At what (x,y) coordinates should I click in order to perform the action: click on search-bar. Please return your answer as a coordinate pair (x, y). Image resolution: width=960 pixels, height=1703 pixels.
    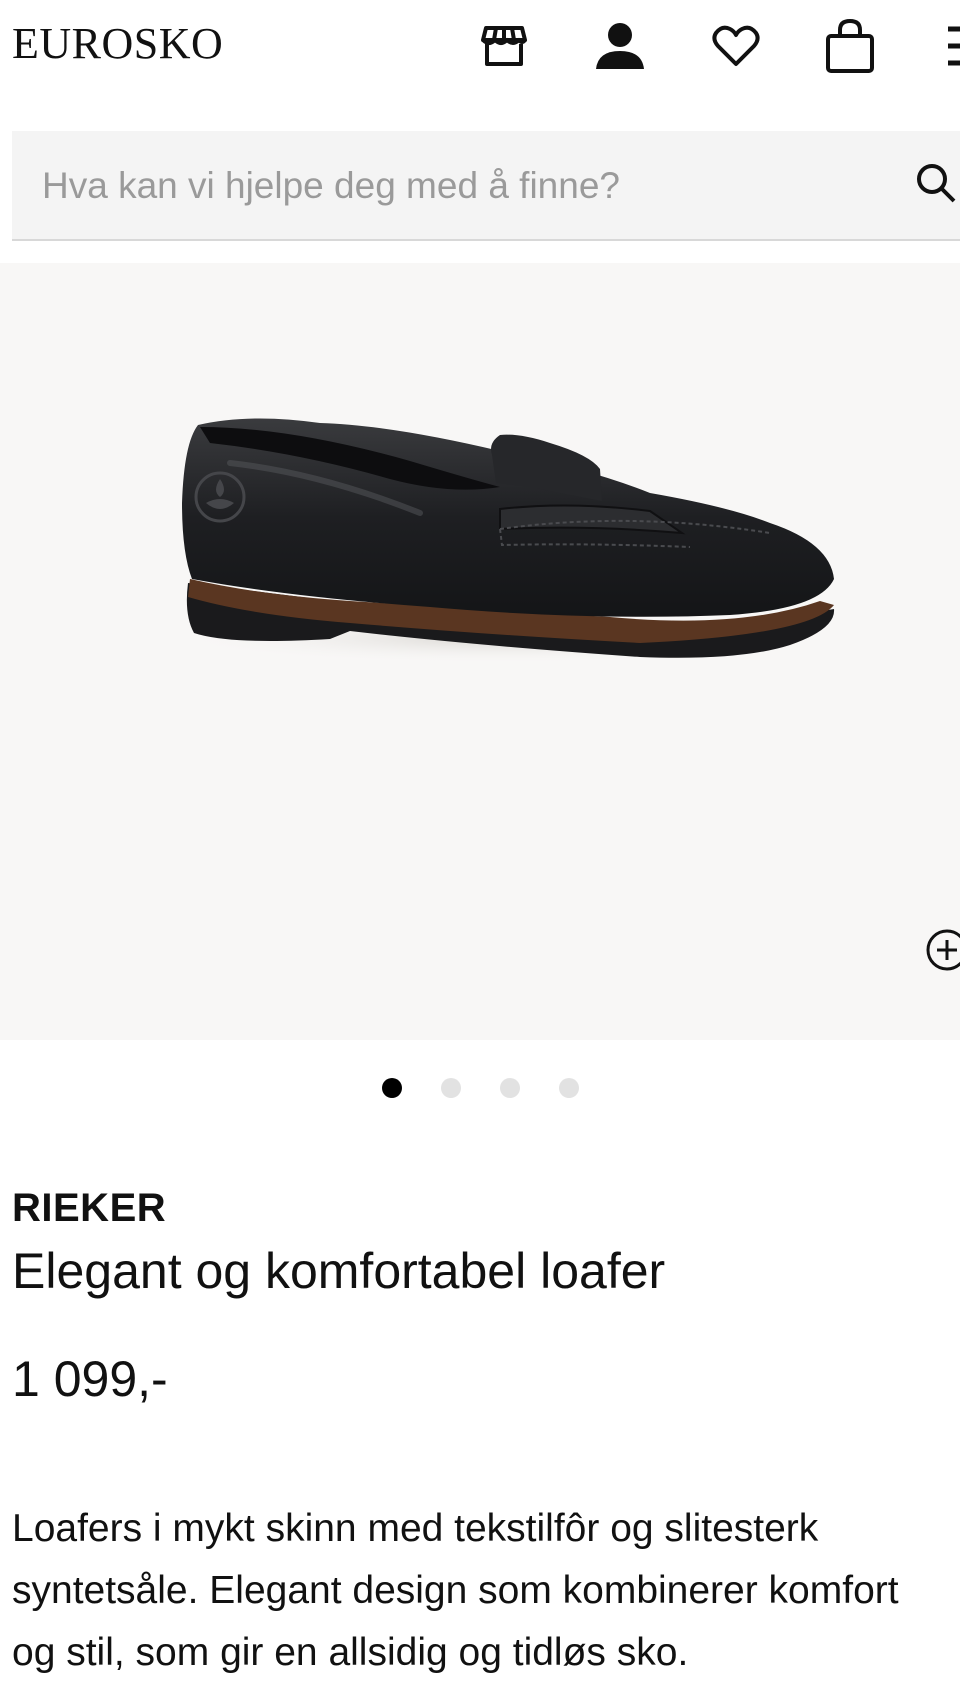
    Looking at the image, I should click on (486, 186).